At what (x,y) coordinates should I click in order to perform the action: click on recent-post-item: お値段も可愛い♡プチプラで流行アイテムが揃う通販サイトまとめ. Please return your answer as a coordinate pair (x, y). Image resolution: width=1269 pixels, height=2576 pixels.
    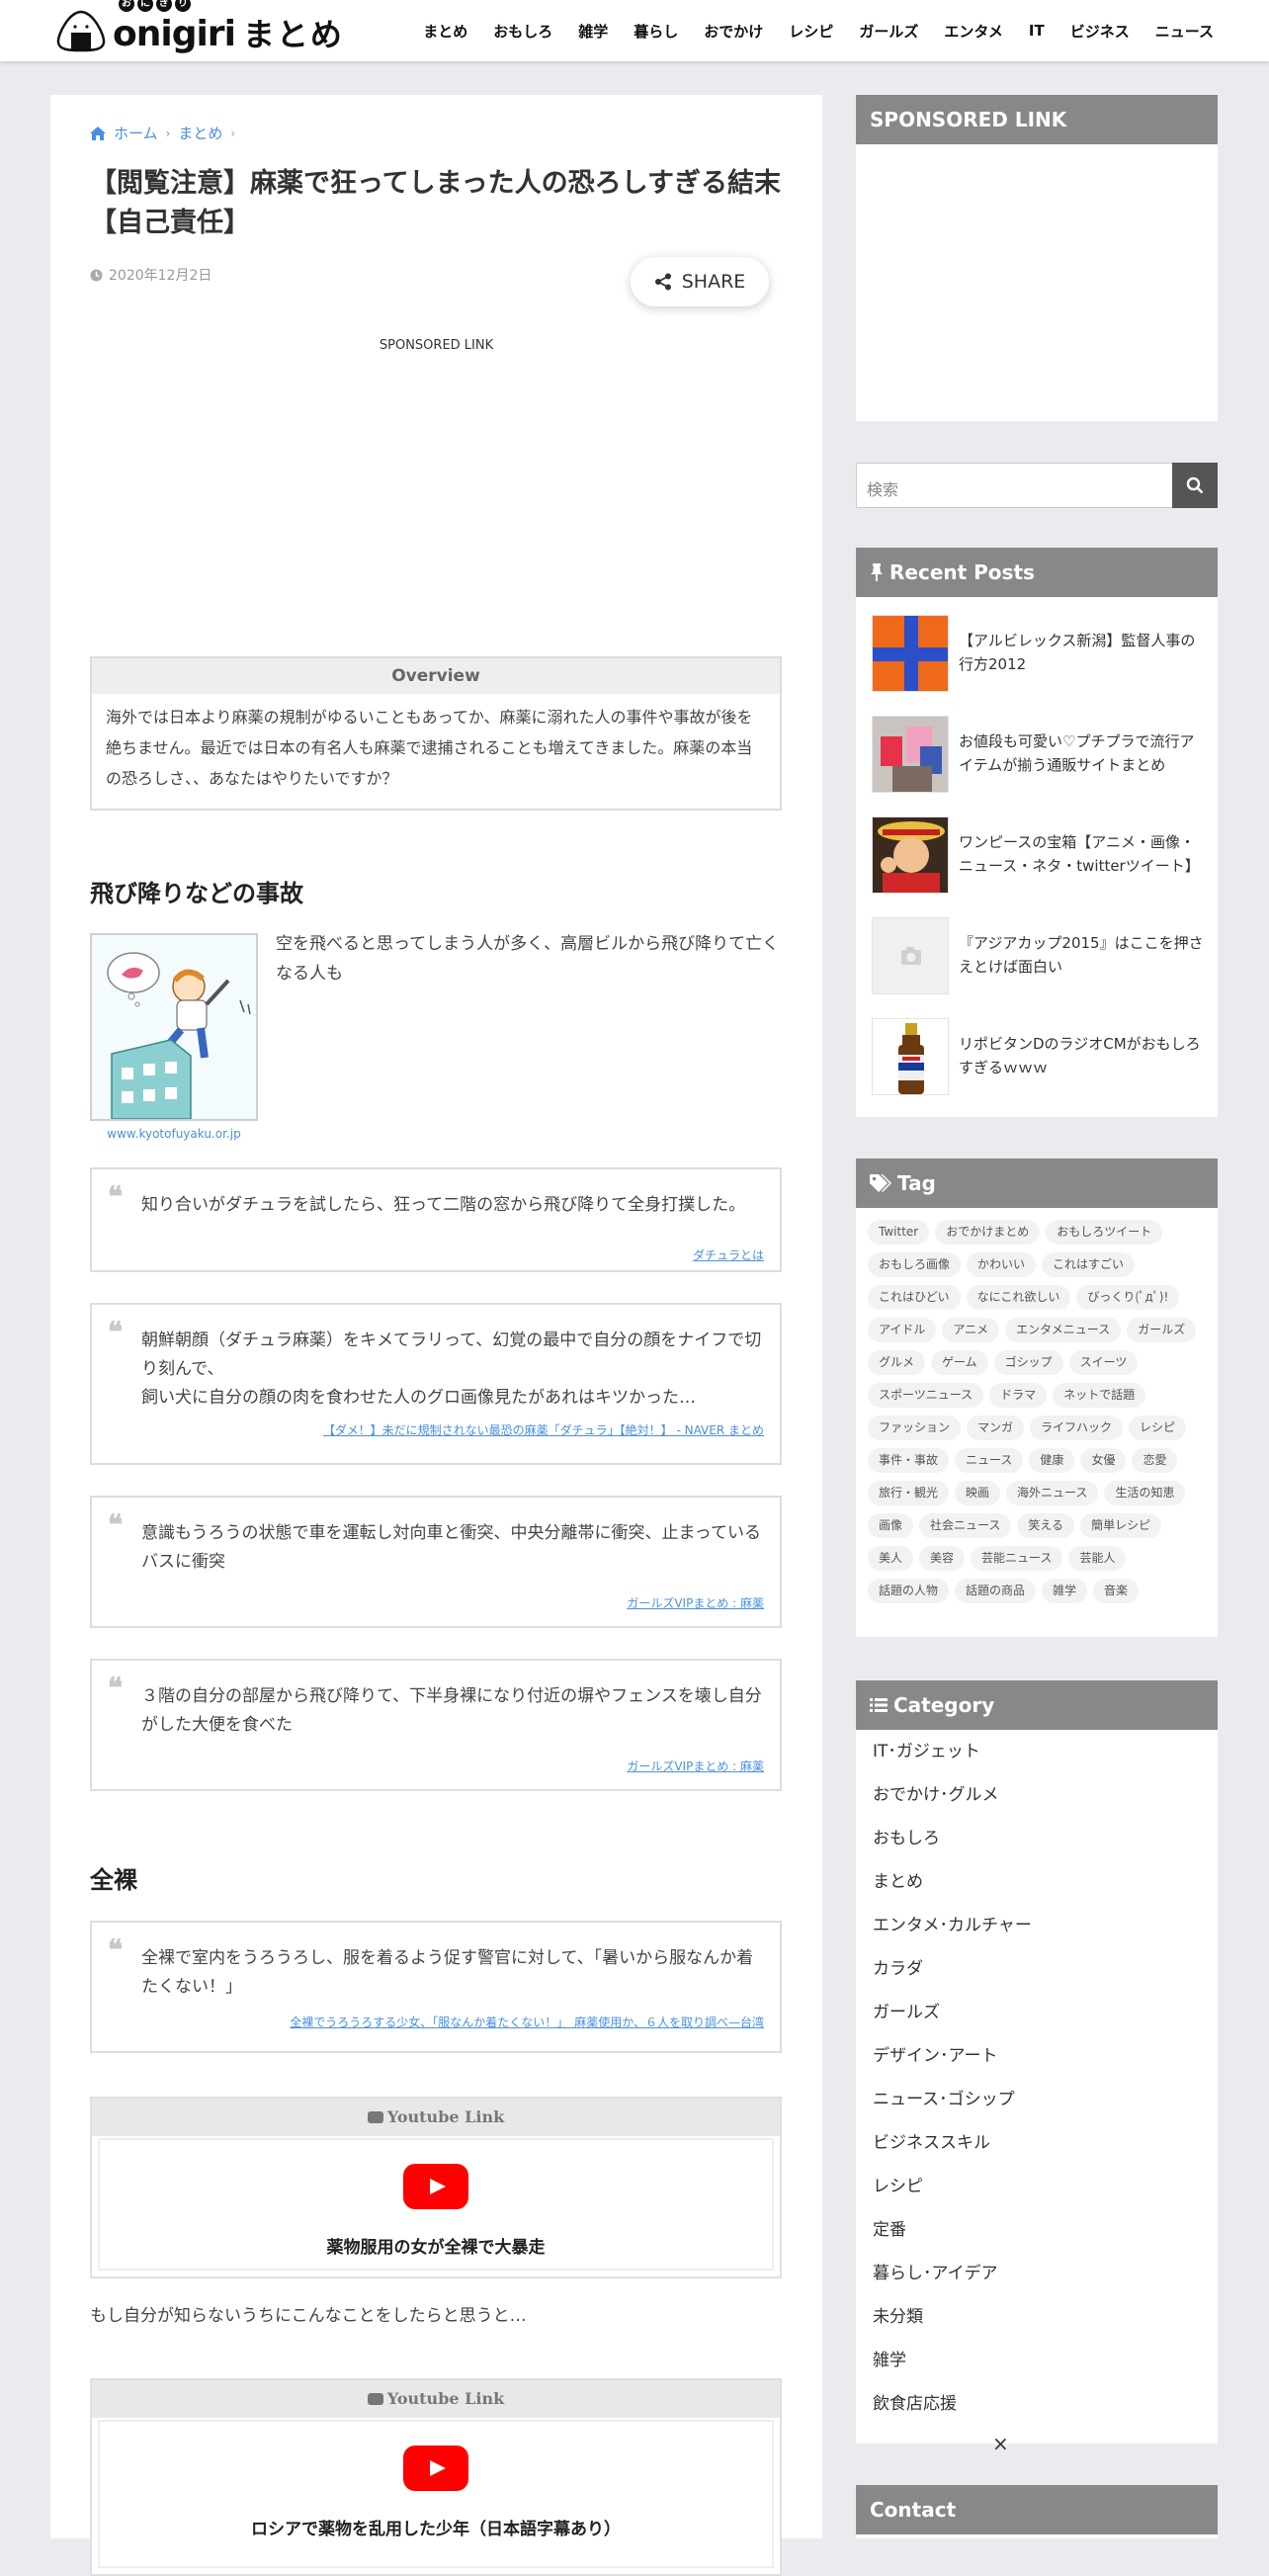
    Looking at the image, I should click on (1040, 754).